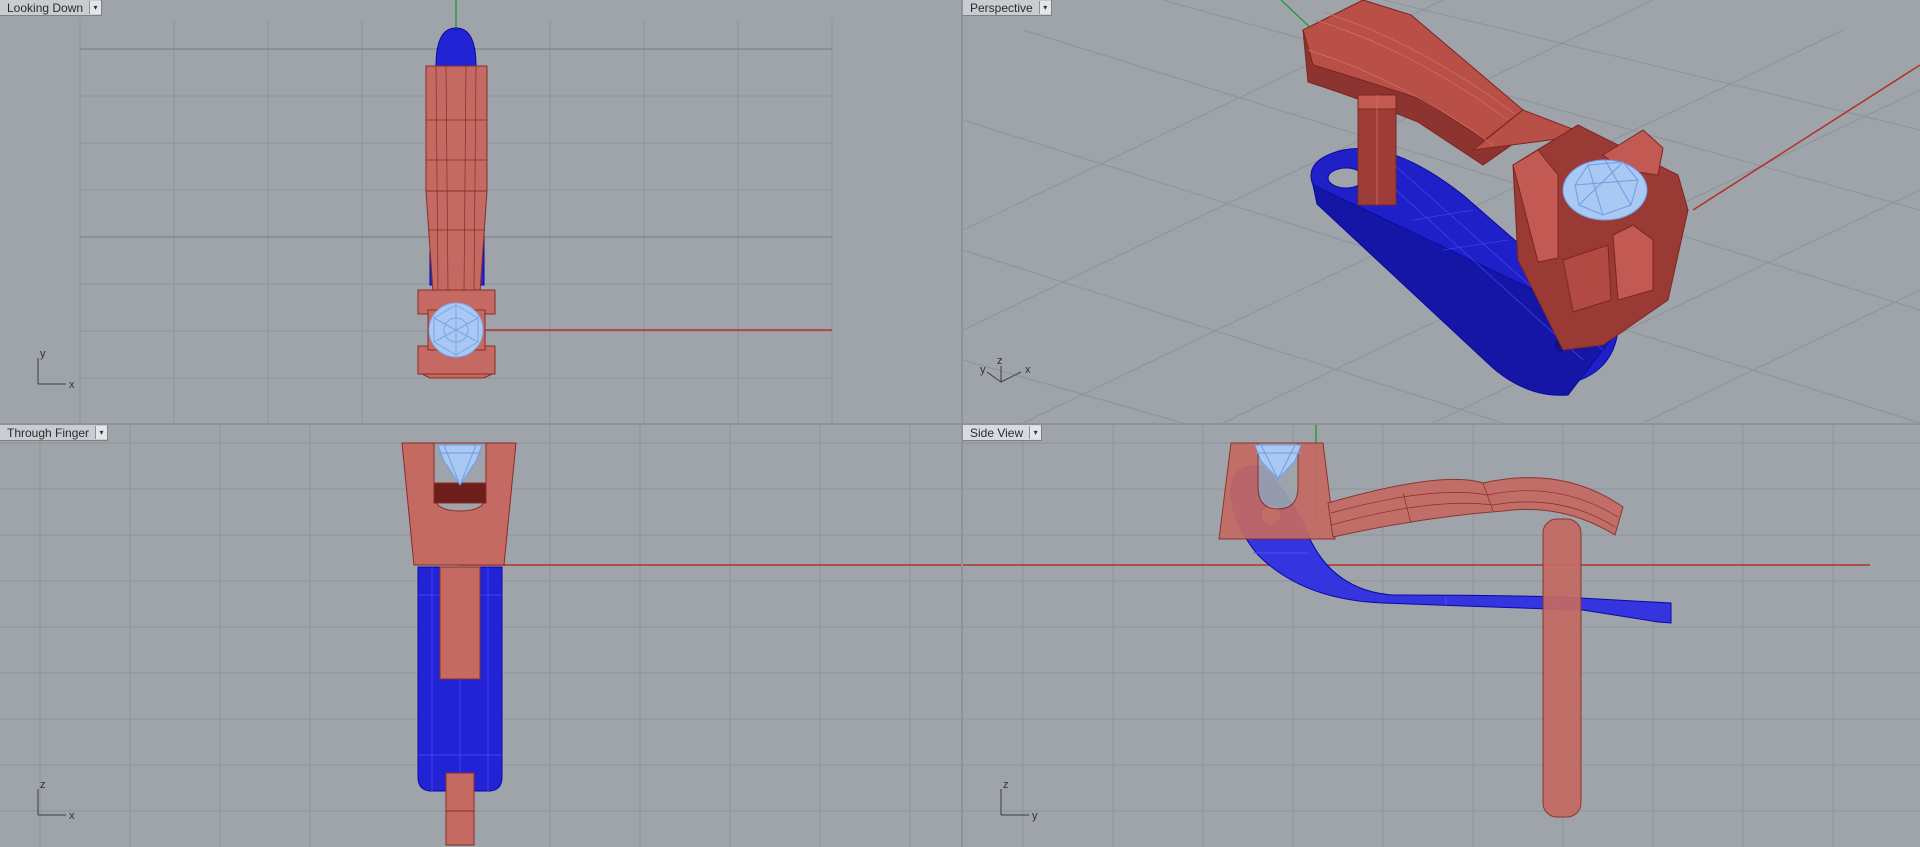 The height and width of the screenshot is (847, 1920). I want to click on viewport-title-tab: Side View ▾, so click(1003, 433).